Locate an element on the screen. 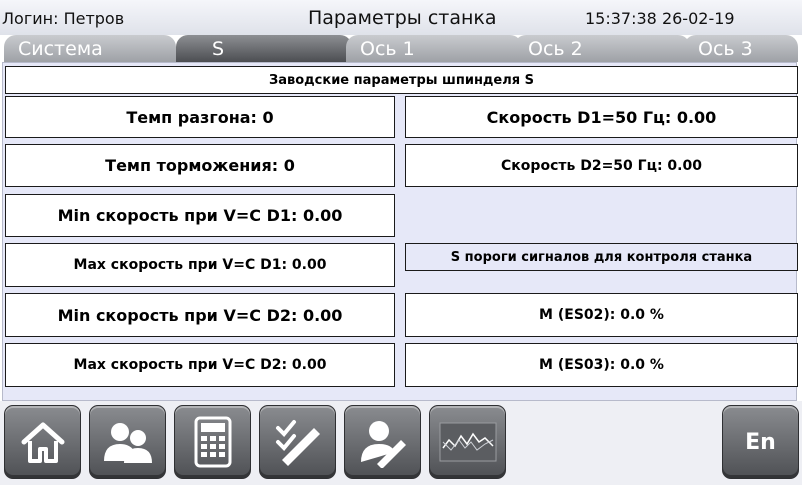  user-edit-icon is located at coordinates (383, 444).